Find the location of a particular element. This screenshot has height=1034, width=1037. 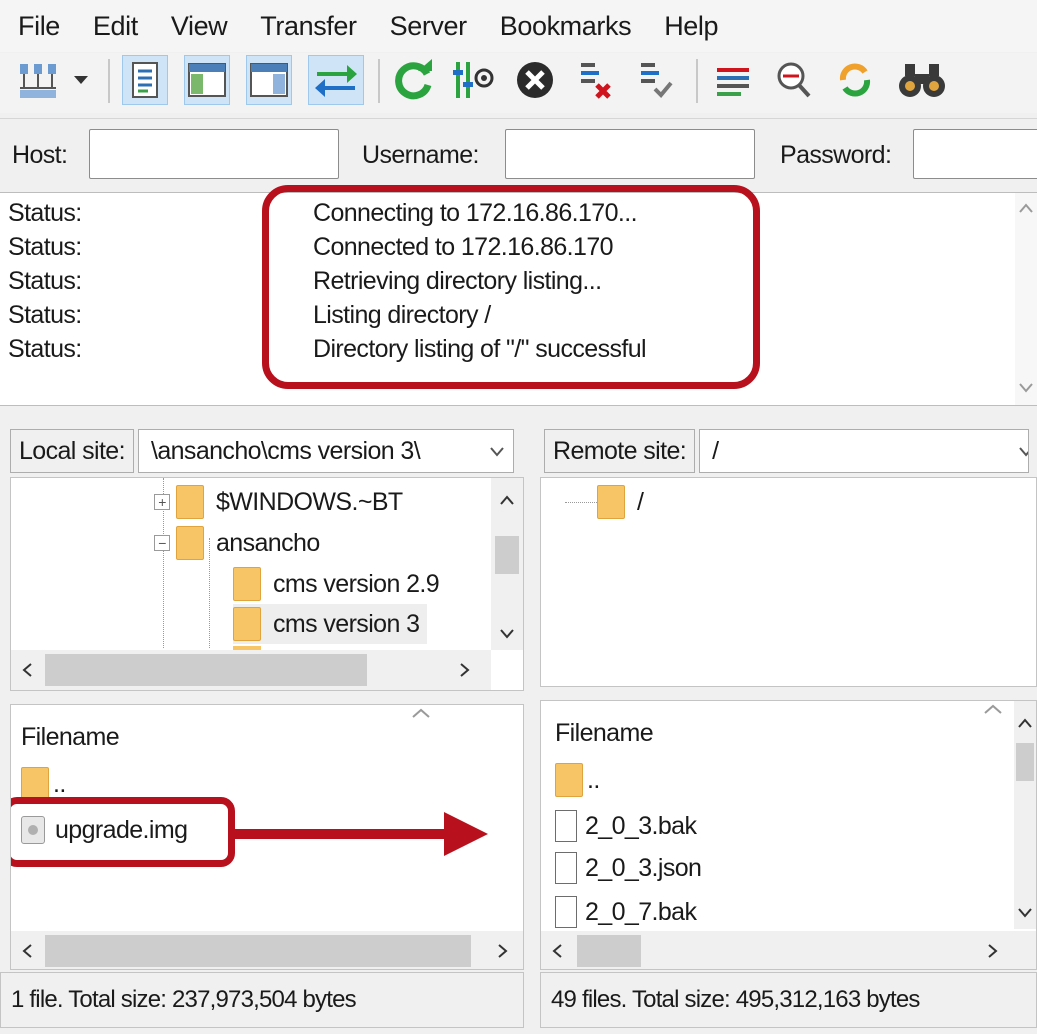

sort-ascending-icon is located at coordinates (993, 709).